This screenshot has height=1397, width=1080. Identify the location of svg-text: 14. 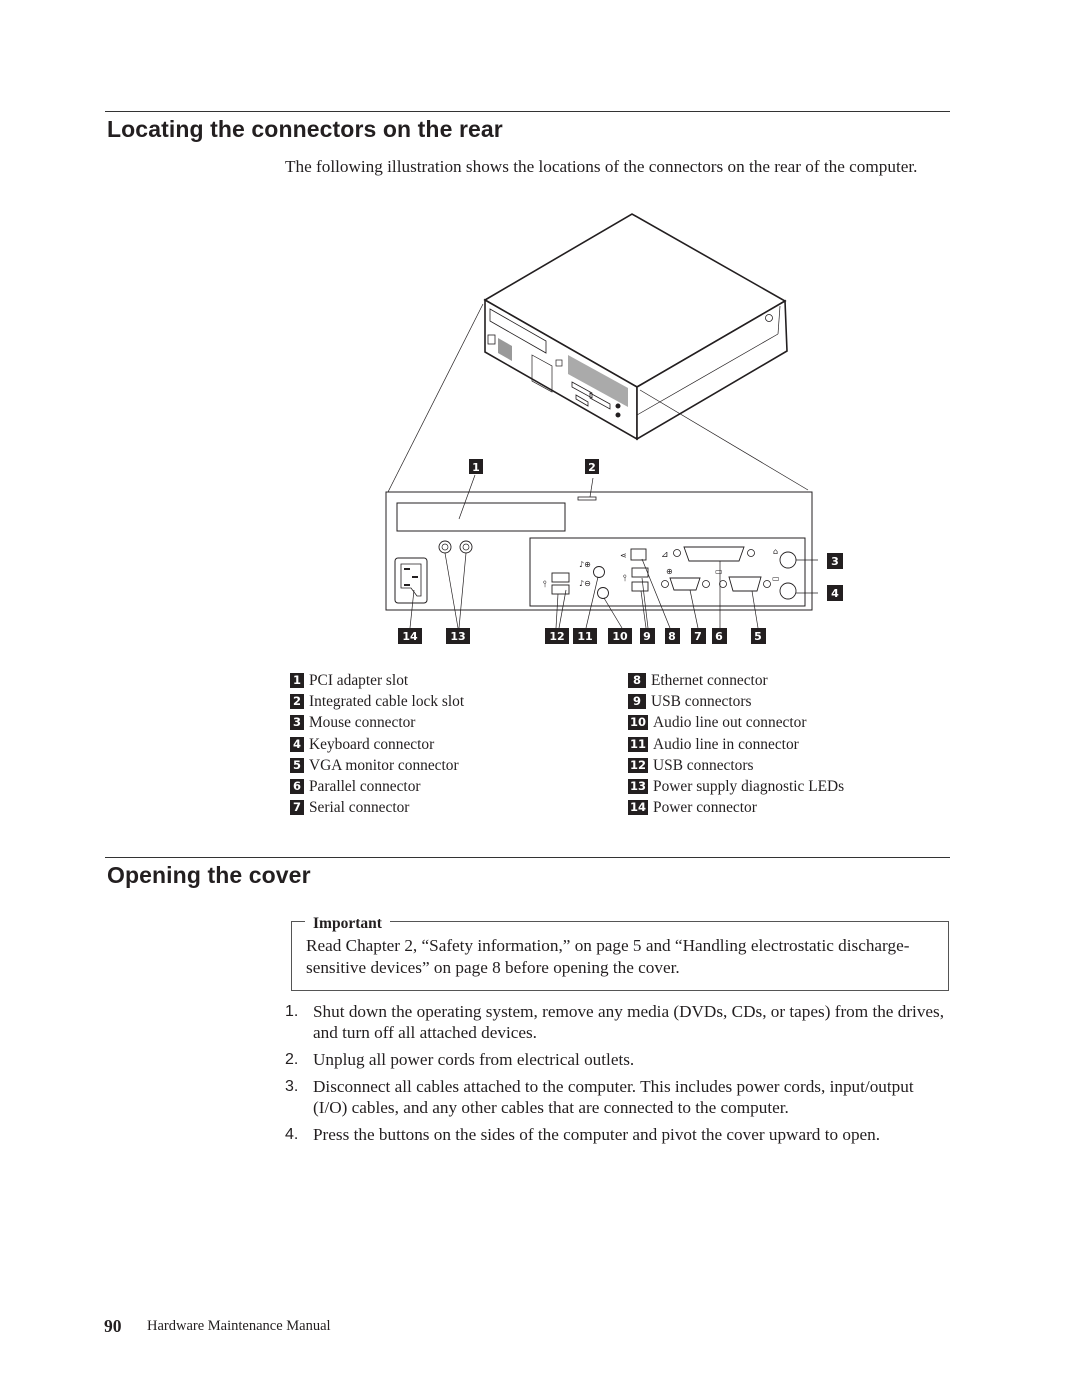
(410, 636).